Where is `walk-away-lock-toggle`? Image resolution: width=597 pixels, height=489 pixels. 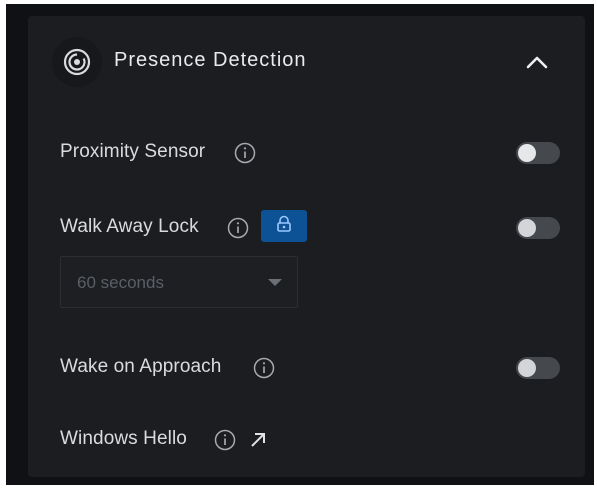
walk-away-lock-toggle is located at coordinates (538, 228).